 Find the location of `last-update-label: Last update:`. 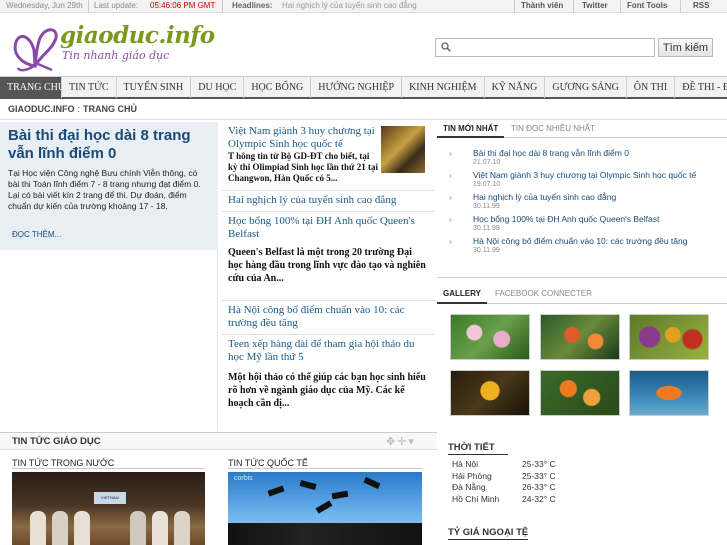

last-update-label: Last update: is located at coordinates (116, 5).